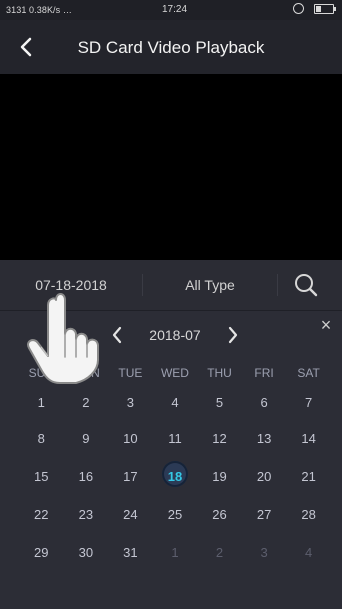 The image size is (342, 609). What do you see at coordinates (264, 403) in the screenshot?
I see `calendar-day: 6` at bounding box center [264, 403].